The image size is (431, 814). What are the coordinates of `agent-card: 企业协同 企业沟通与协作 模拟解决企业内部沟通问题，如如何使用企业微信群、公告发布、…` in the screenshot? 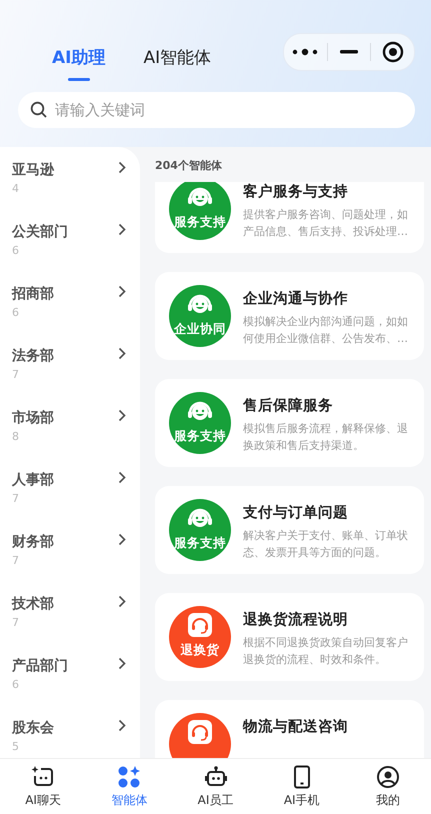 It's located at (289, 316).